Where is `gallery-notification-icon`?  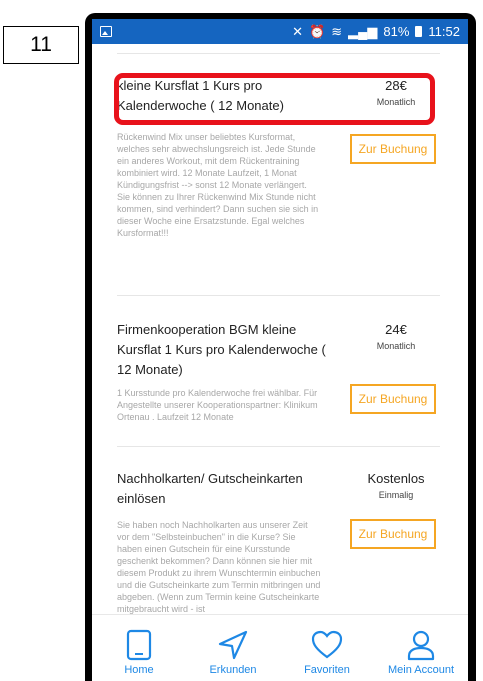 gallery-notification-icon is located at coordinates (106, 31).